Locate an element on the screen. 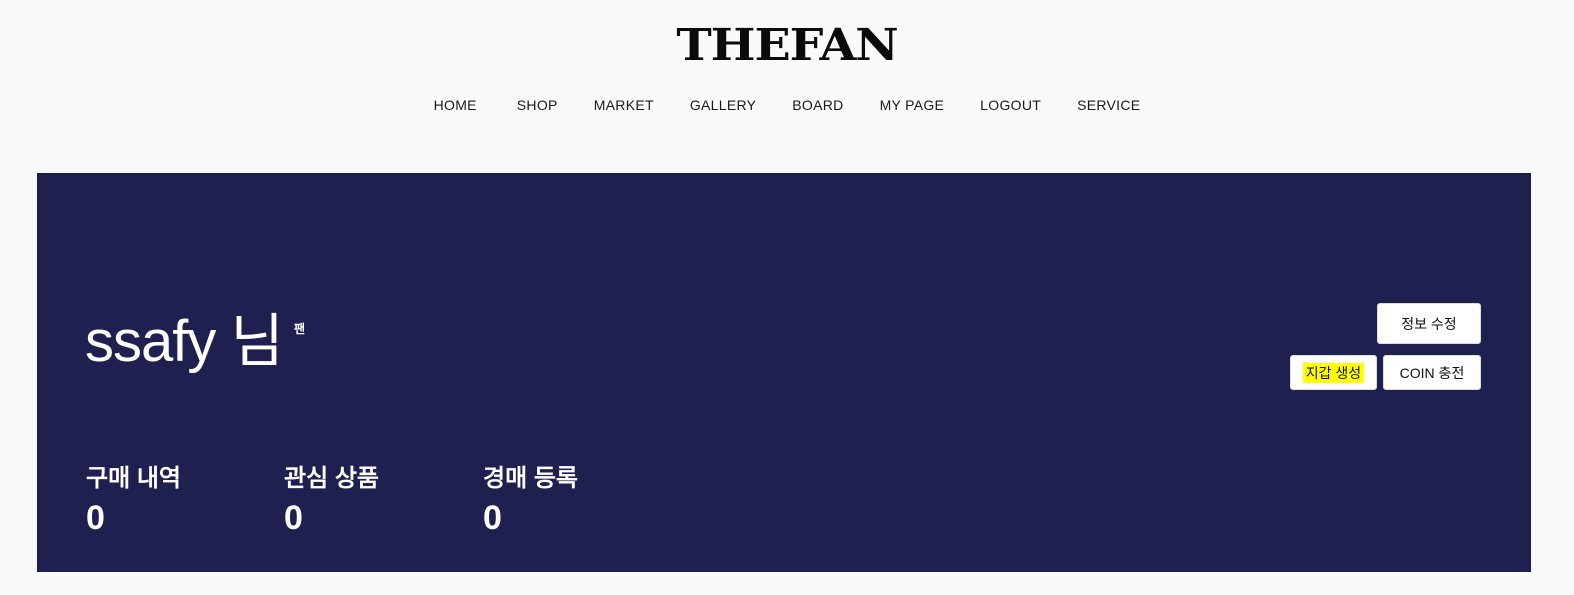 The height and width of the screenshot is (595, 1574). stat-wishlist: 관심 상품 0 is located at coordinates (331, 498).